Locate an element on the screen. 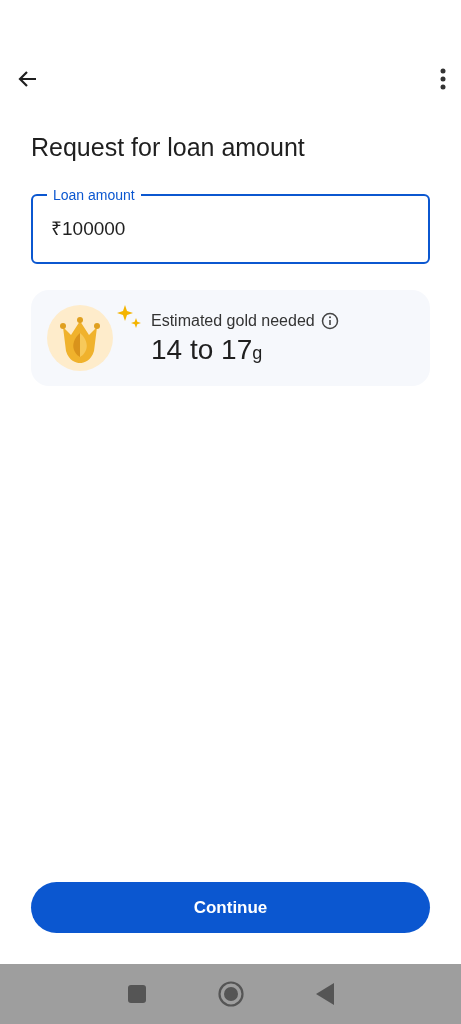 The image size is (461, 1024). crown-icon is located at coordinates (95, 338).